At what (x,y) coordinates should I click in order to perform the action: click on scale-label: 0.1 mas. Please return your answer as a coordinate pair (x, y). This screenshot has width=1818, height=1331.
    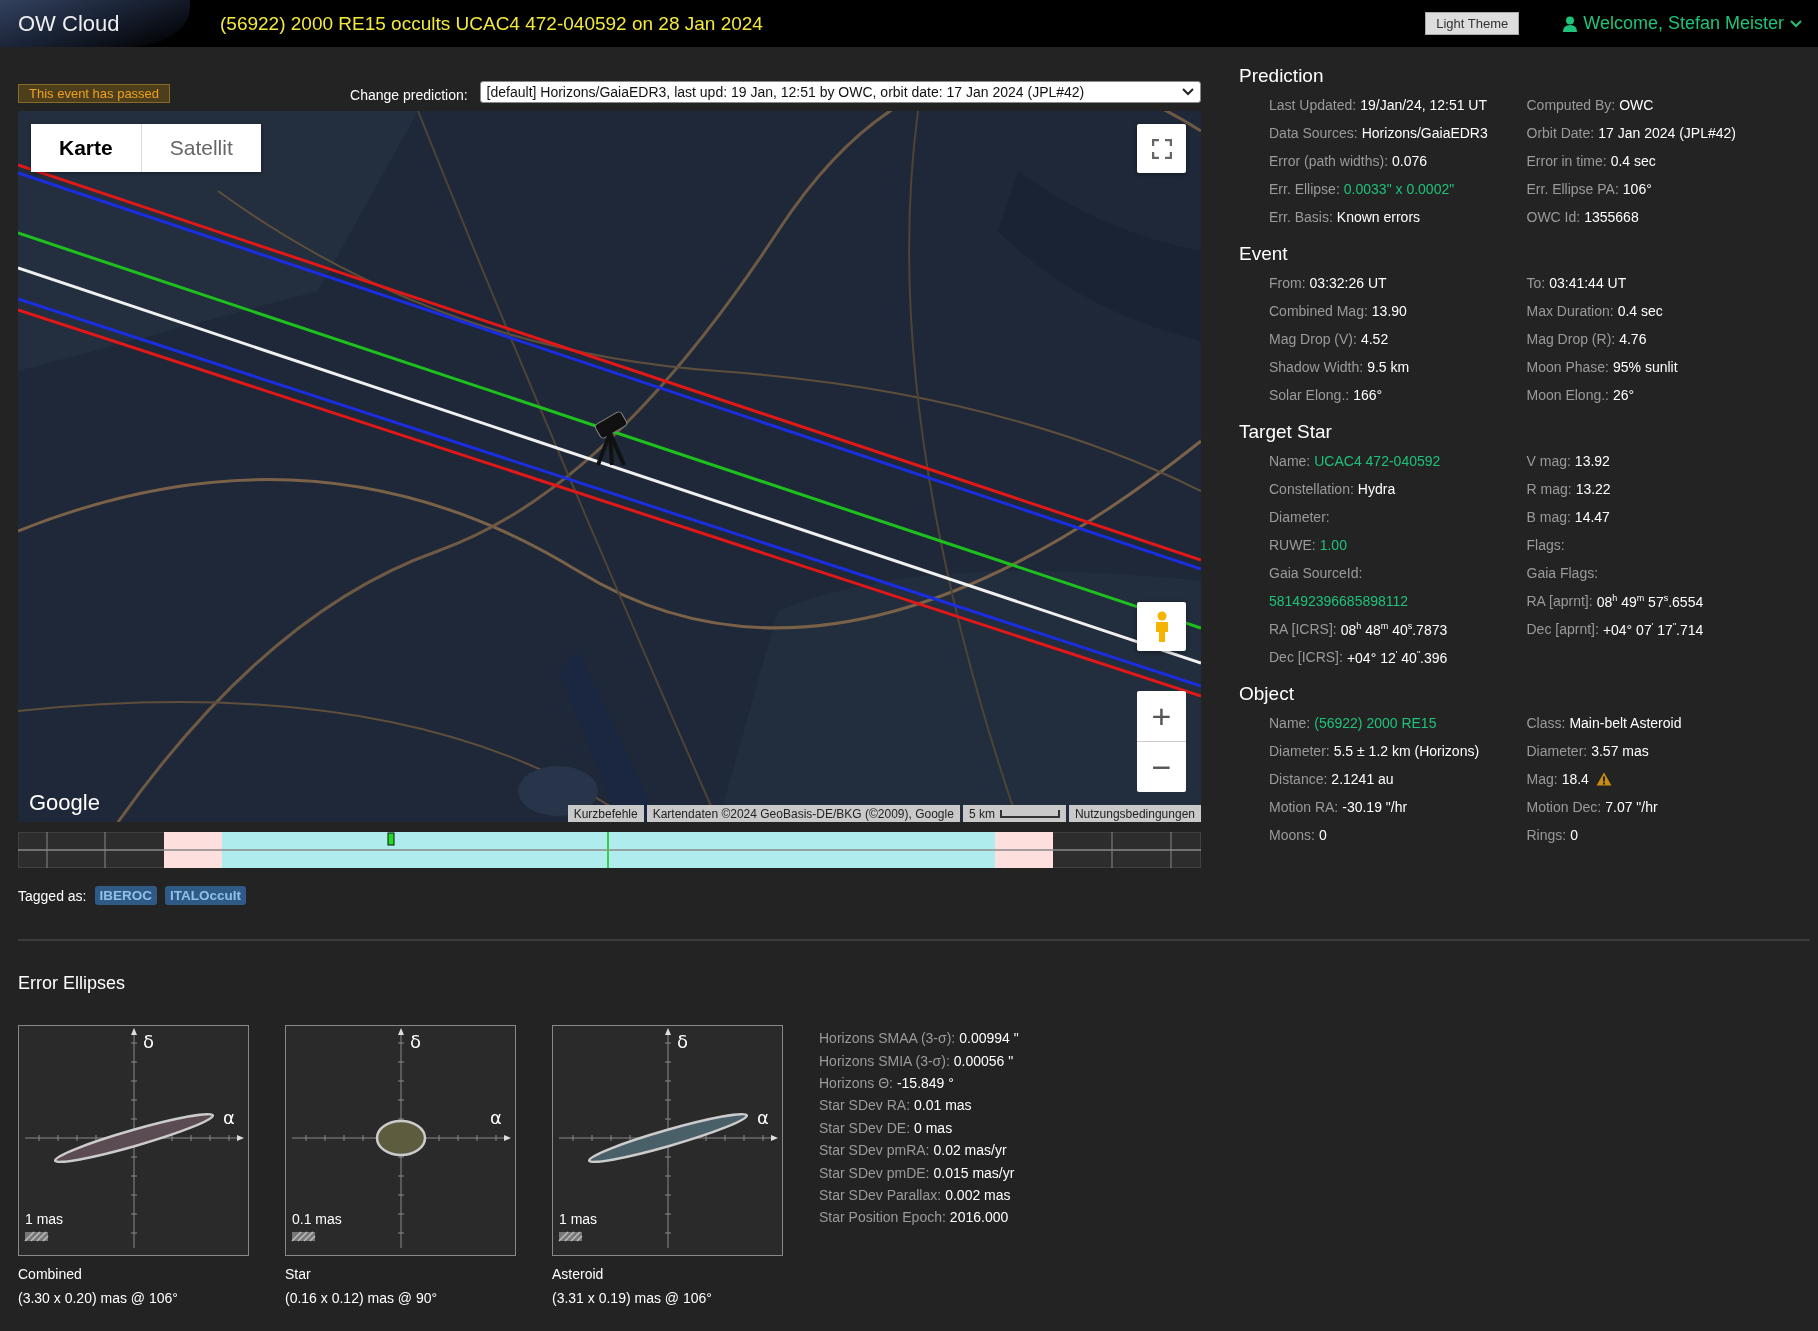
    Looking at the image, I should click on (317, 1219).